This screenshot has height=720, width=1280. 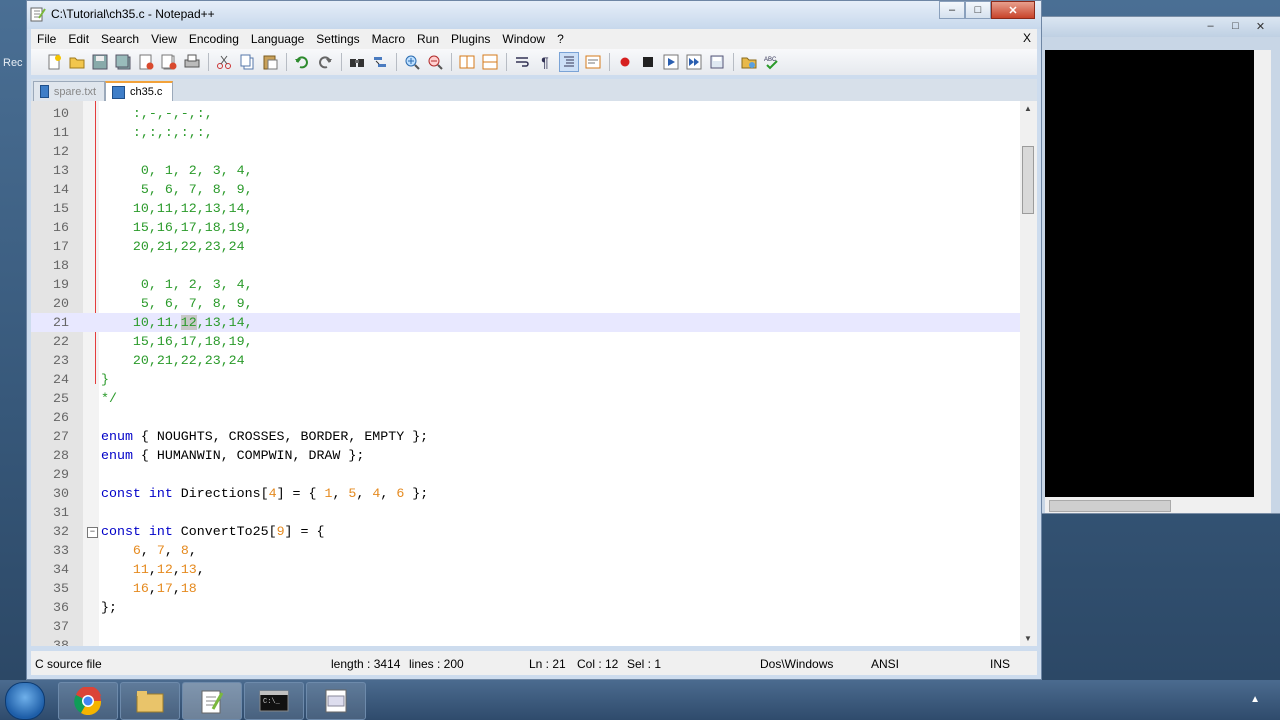 What do you see at coordinates (1255, 699) in the screenshot?
I see `tray-expand-icon: ▲` at bounding box center [1255, 699].